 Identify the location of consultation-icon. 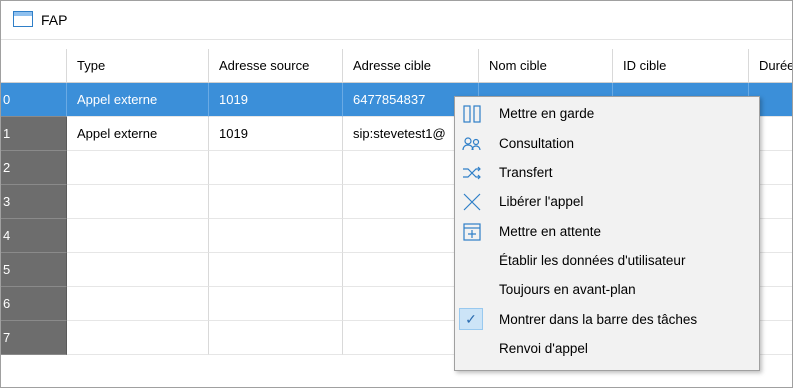
(472, 144).